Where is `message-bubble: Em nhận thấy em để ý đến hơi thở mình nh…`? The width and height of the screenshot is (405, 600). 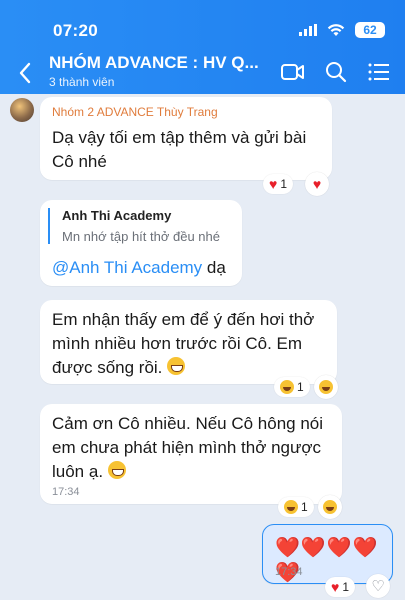
message-bubble: Em nhận thấy em để ý đến hơi thở mình nh… is located at coordinates (188, 342).